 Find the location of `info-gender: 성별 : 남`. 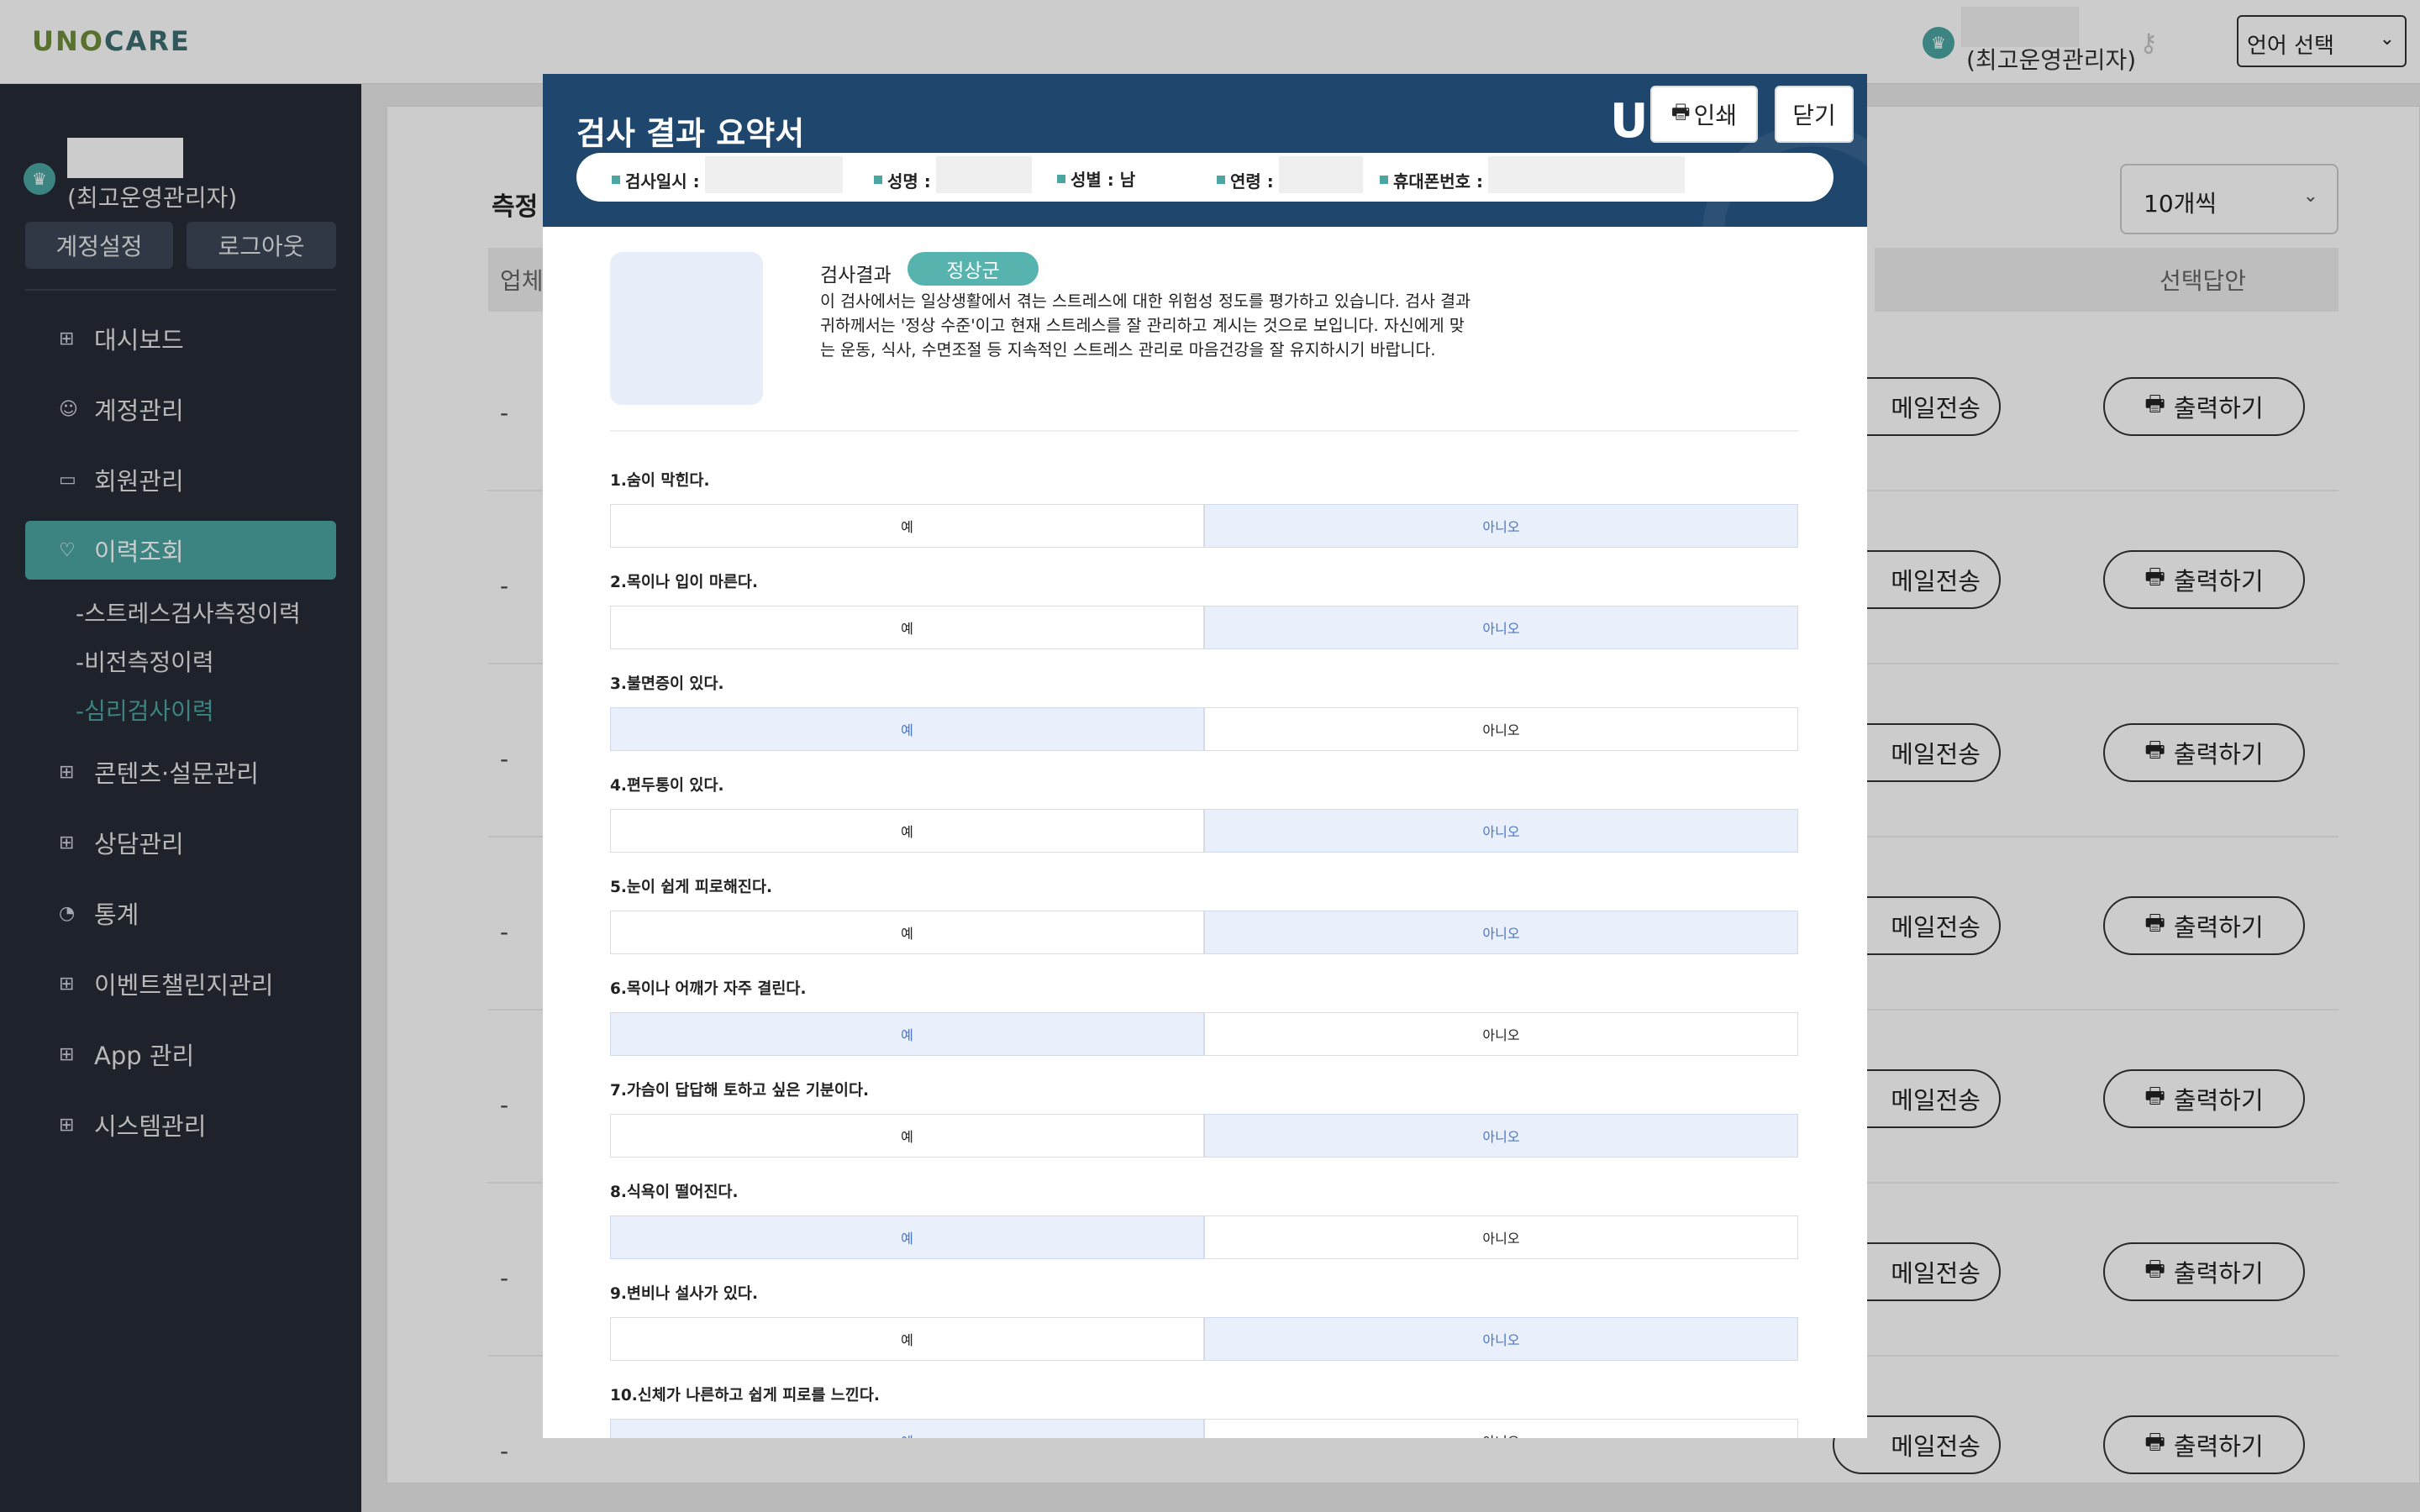

info-gender: 성별 : 남 is located at coordinates (1096, 178).